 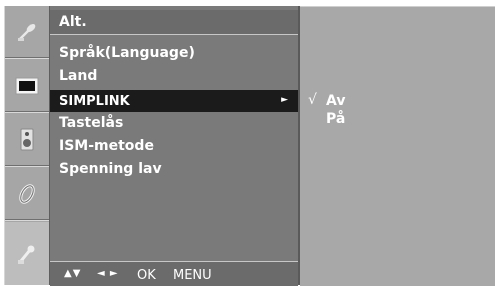 I want to click on menu-hint: MENU, so click(x=192, y=275).